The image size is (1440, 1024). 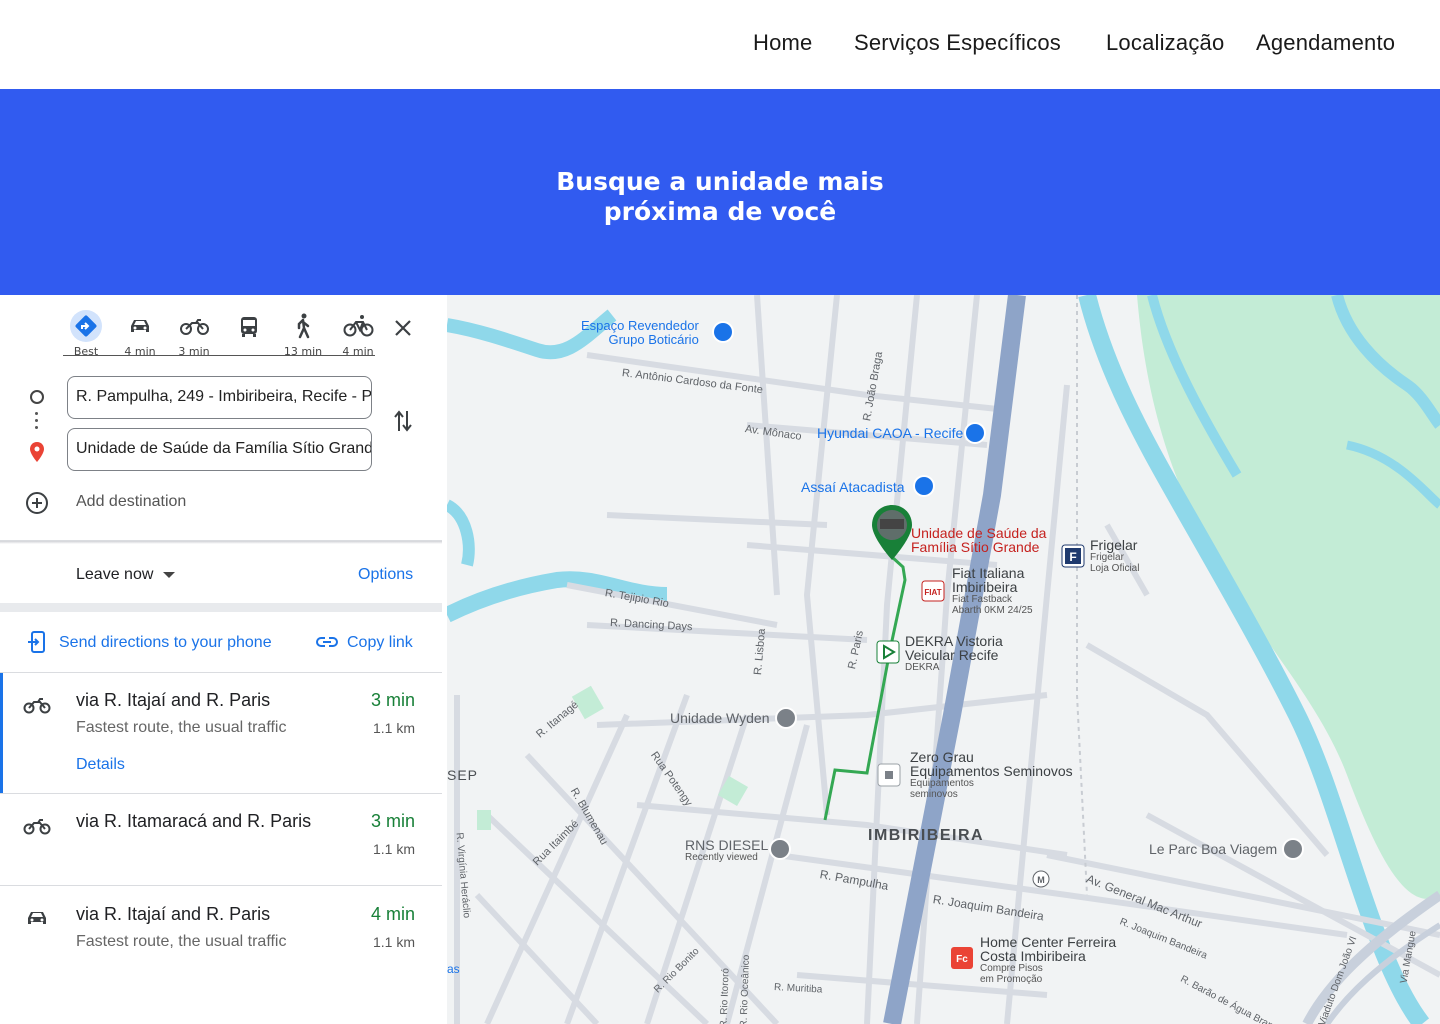 What do you see at coordinates (86, 351) in the screenshot?
I see `mode-label-best: Best` at bounding box center [86, 351].